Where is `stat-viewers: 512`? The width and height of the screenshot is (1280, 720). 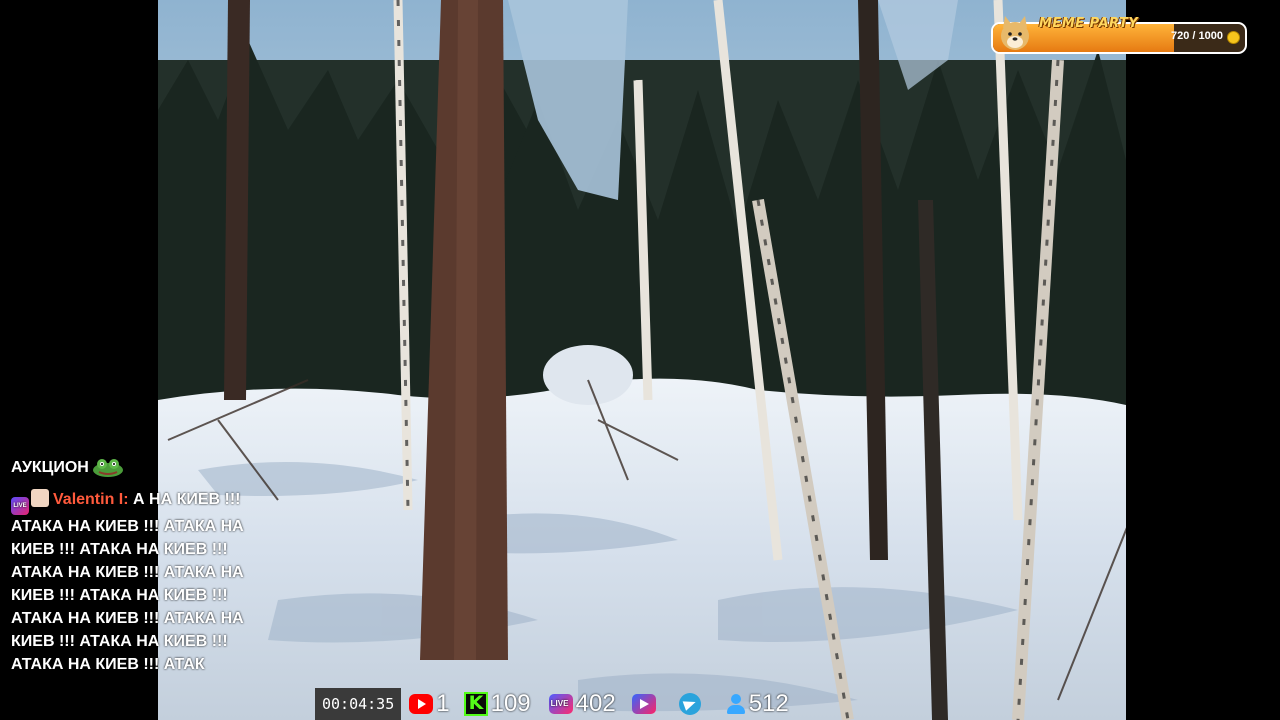 stat-viewers: 512 is located at coordinates (757, 704).